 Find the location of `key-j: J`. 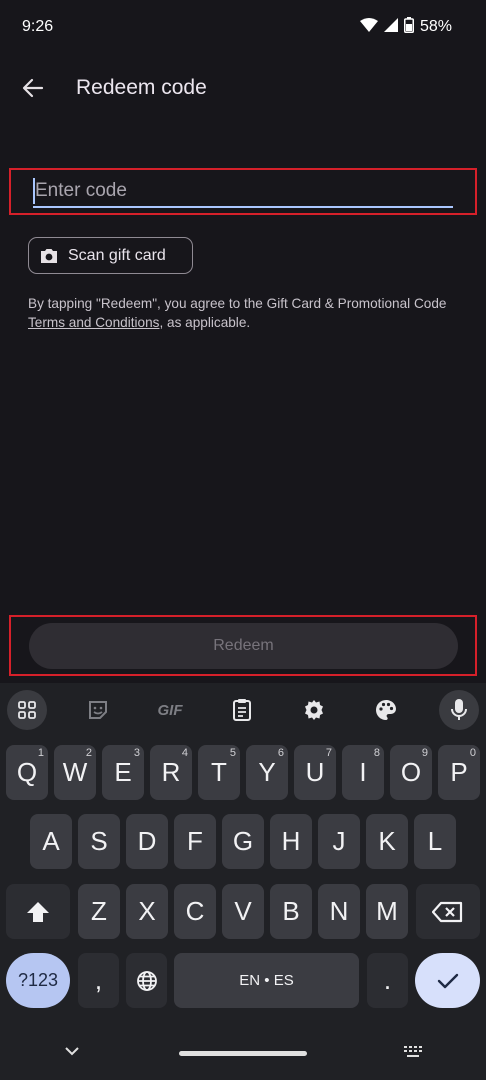

key-j: J is located at coordinates (339, 841).